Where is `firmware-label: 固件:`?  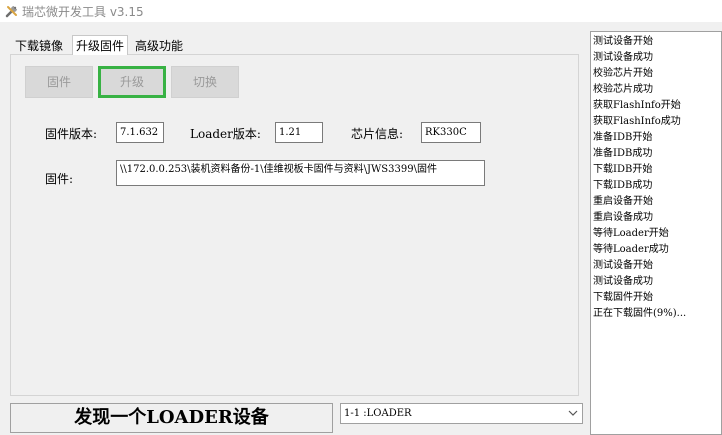 firmware-label: 固件: is located at coordinates (59, 179).